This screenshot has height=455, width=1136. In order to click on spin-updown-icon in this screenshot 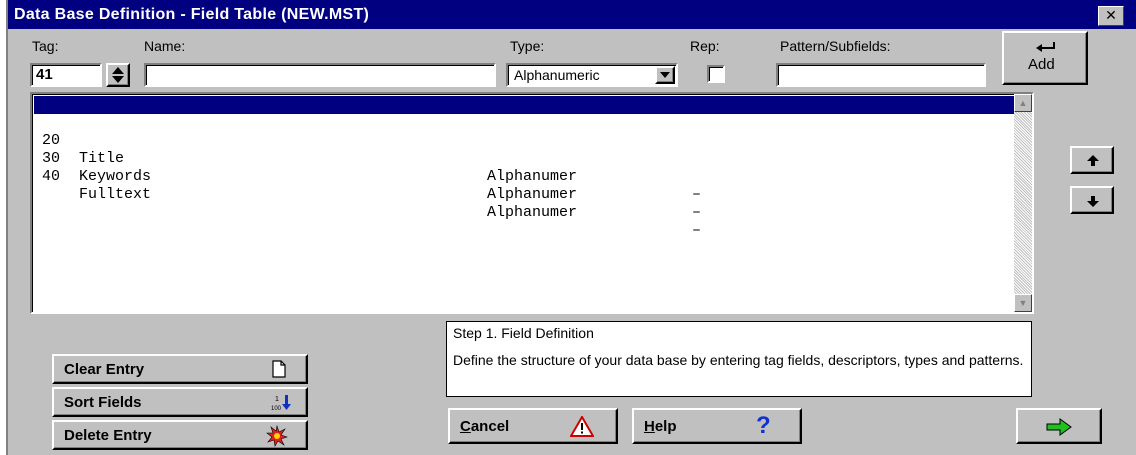, I will do `click(118, 75)`.